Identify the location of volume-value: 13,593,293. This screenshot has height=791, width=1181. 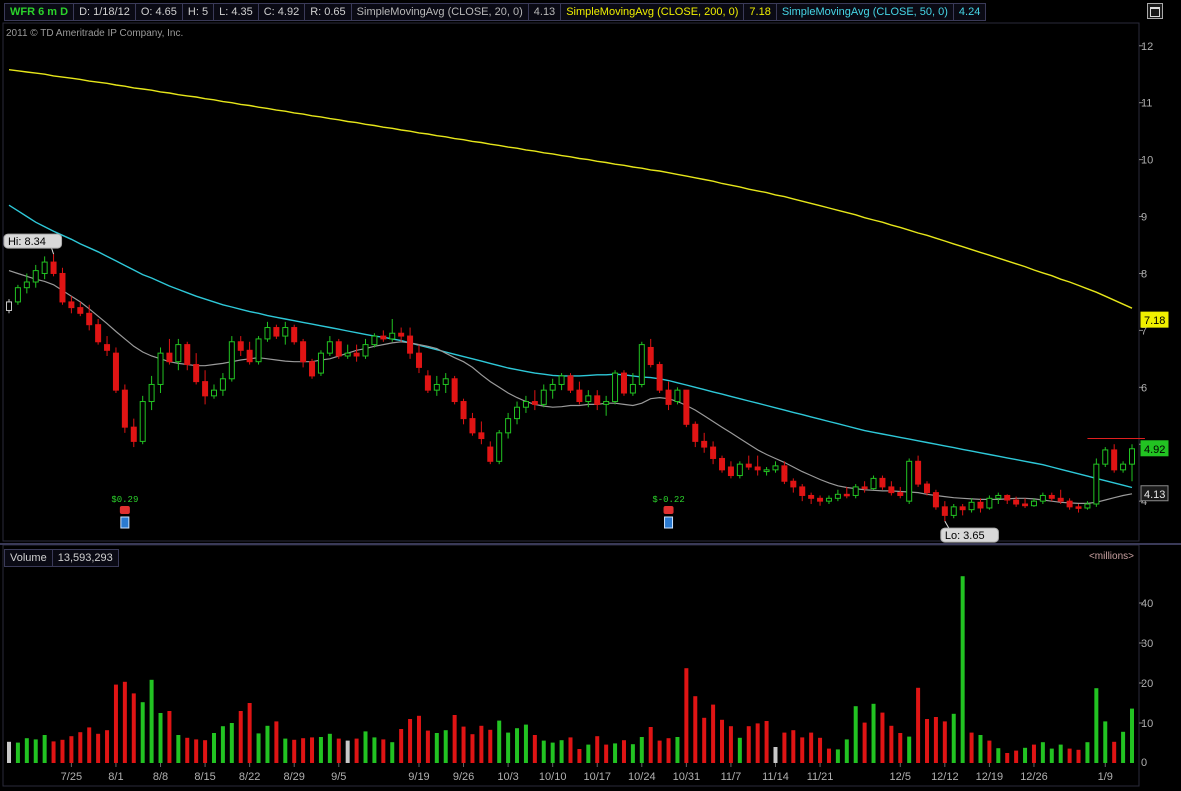
(85, 558).